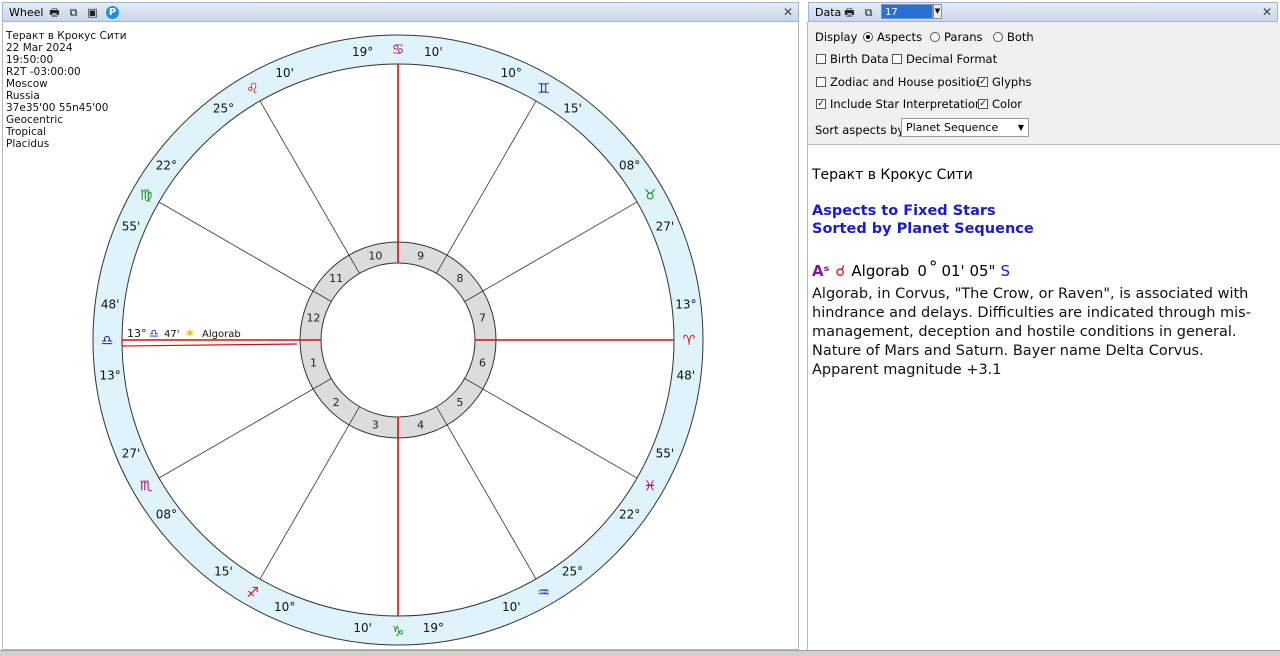 Image resolution: width=1280 pixels, height=656 pixels. What do you see at coordinates (137, 333) in the screenshot?
I see `star-degree: 13°` at bounding box center [137, 333].